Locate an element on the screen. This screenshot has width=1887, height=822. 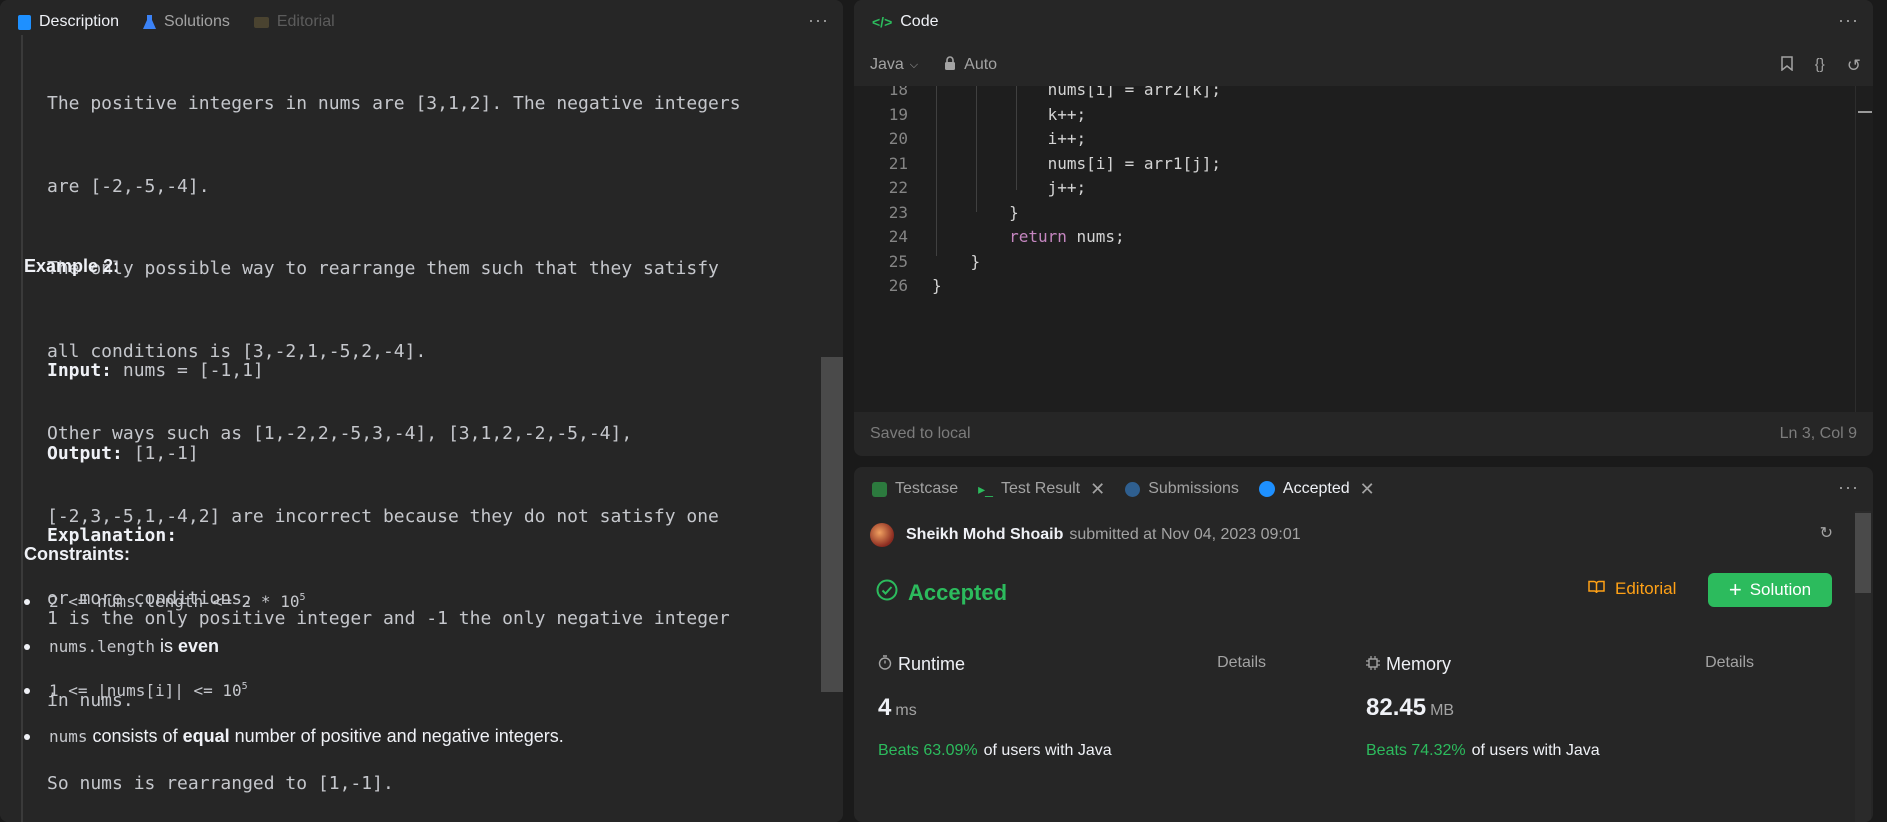
memory-beats: Beats 74.32% of users with Java is located at coordinates (1483, 750).